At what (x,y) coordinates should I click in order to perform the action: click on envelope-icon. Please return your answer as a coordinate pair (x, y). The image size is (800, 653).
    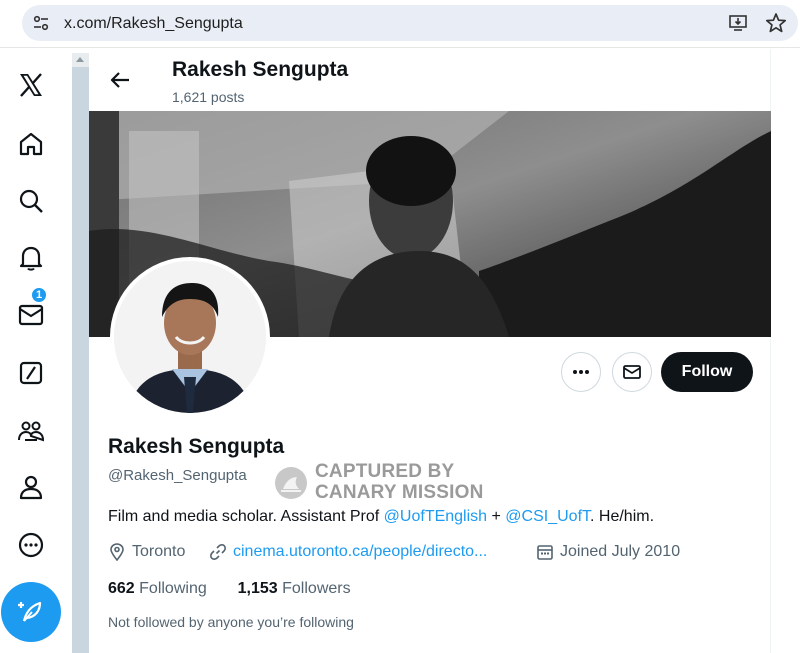
    Looking at the image, I should click on (632, 372).